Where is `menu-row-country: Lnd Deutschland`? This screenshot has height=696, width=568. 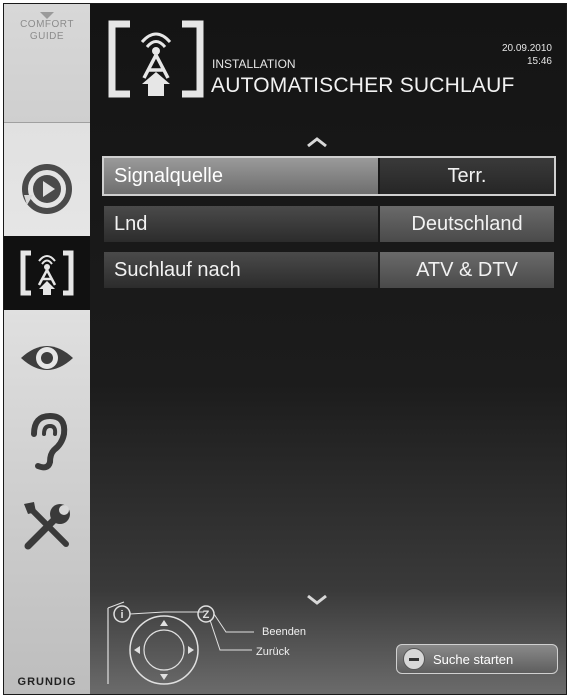 menu-row-country: Lnd Deutschland is located at coordinates (329, 224).